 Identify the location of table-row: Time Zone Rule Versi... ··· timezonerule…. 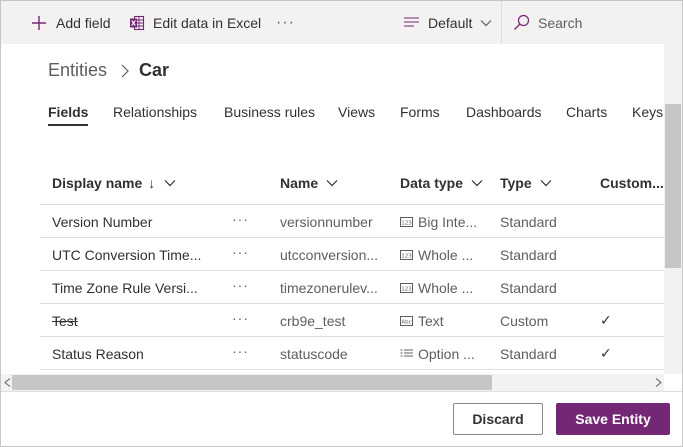
(352, 287).